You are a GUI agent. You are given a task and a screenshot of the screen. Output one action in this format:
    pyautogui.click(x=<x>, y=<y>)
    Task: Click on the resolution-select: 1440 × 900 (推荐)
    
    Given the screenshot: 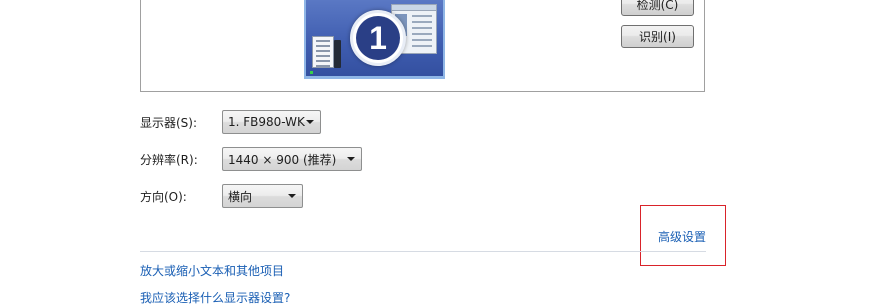 What is the action you would take?
    pyautogui.click(x=292, y=159)
    